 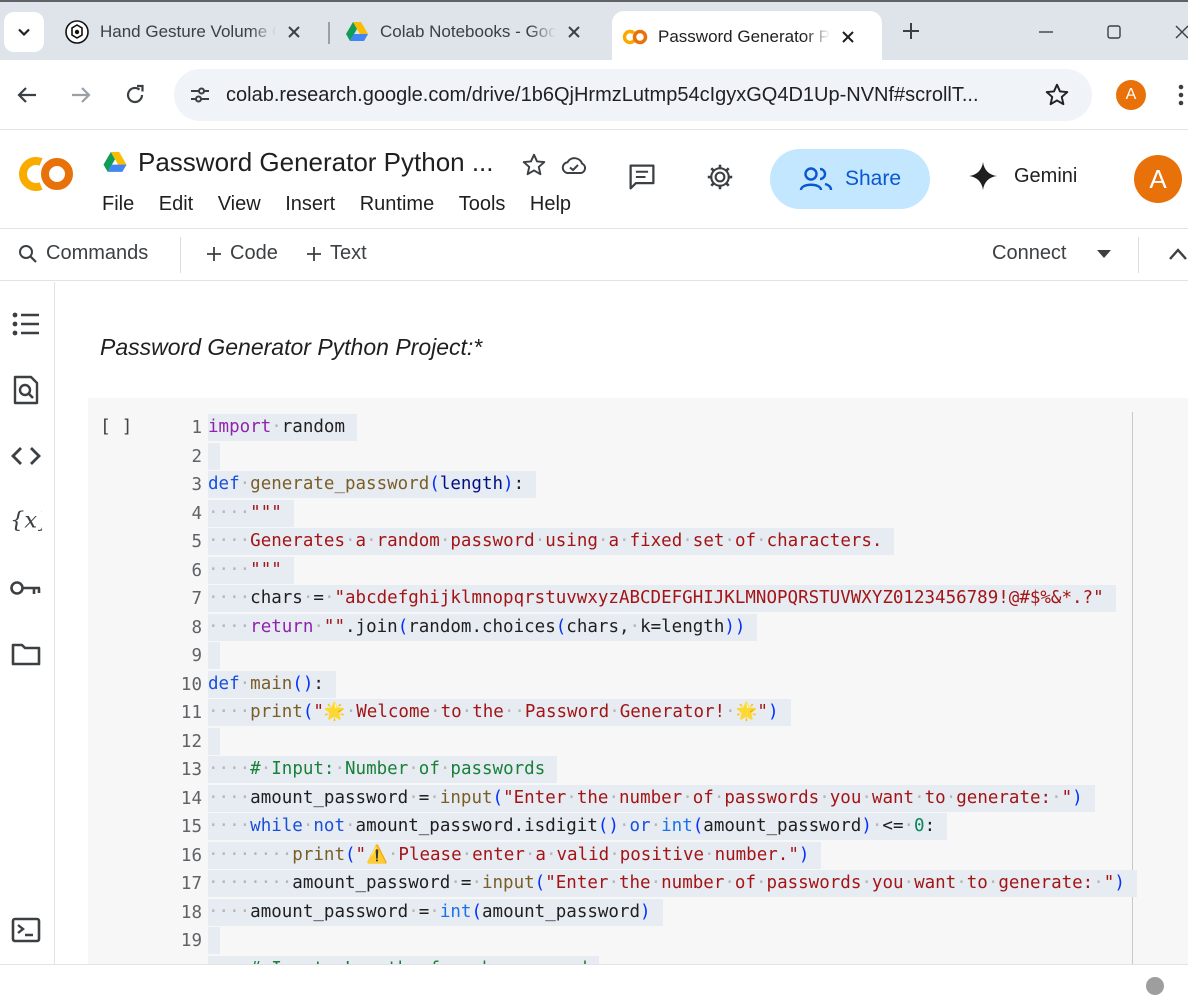 I want to click on settings-gear-icon, so click(x=720, y=177).